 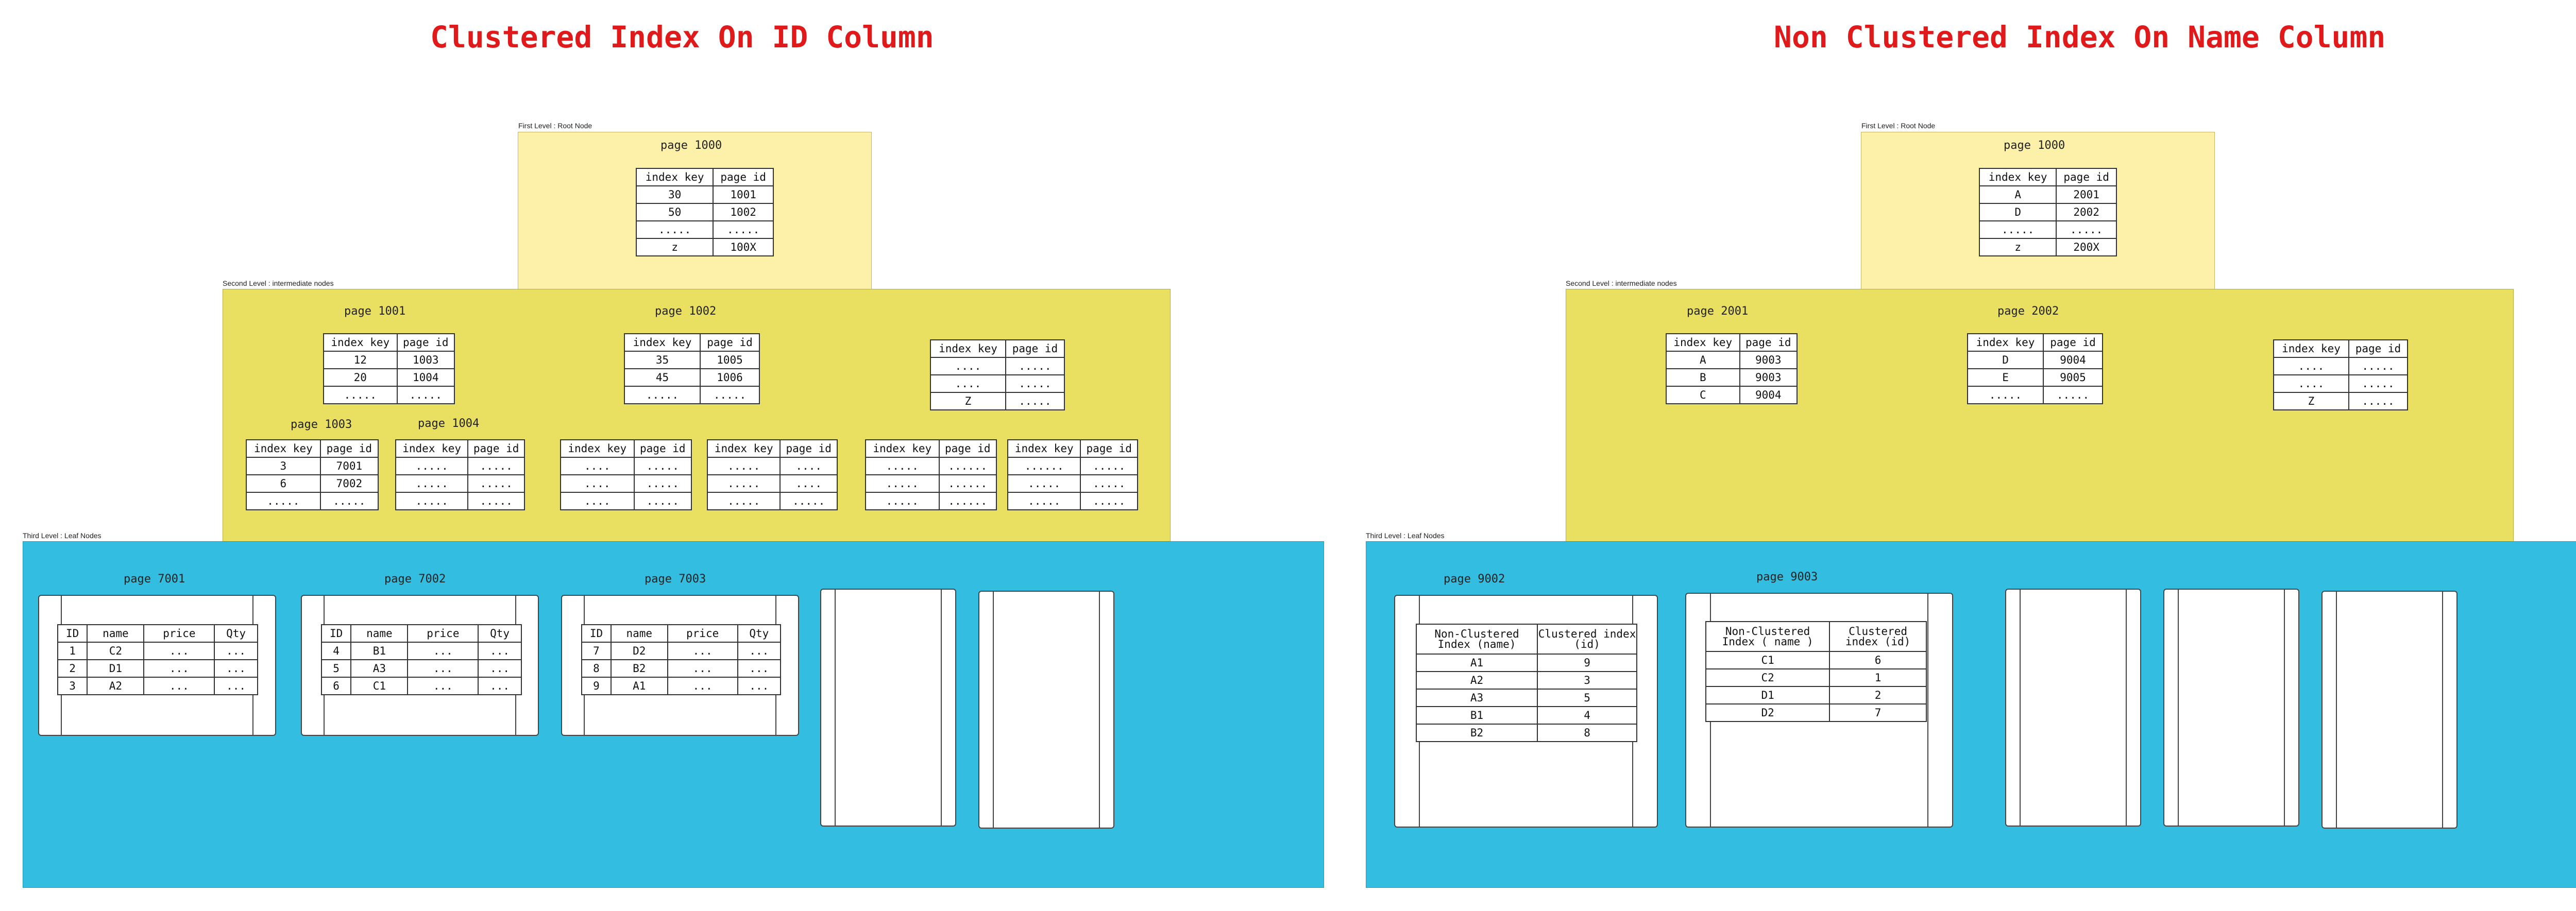 What do you see at coordinates (2017, 212) in the screenshot?
I see `table-cell: D` at bounding box center [2017, 212].